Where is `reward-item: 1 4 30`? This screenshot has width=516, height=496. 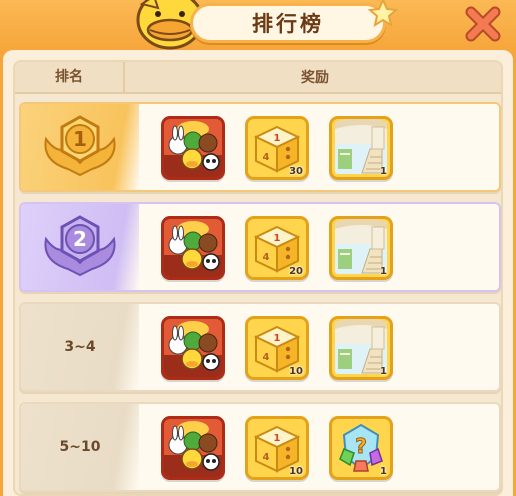 reward-item: 1 4 30 is located at coordinates (277, 148).